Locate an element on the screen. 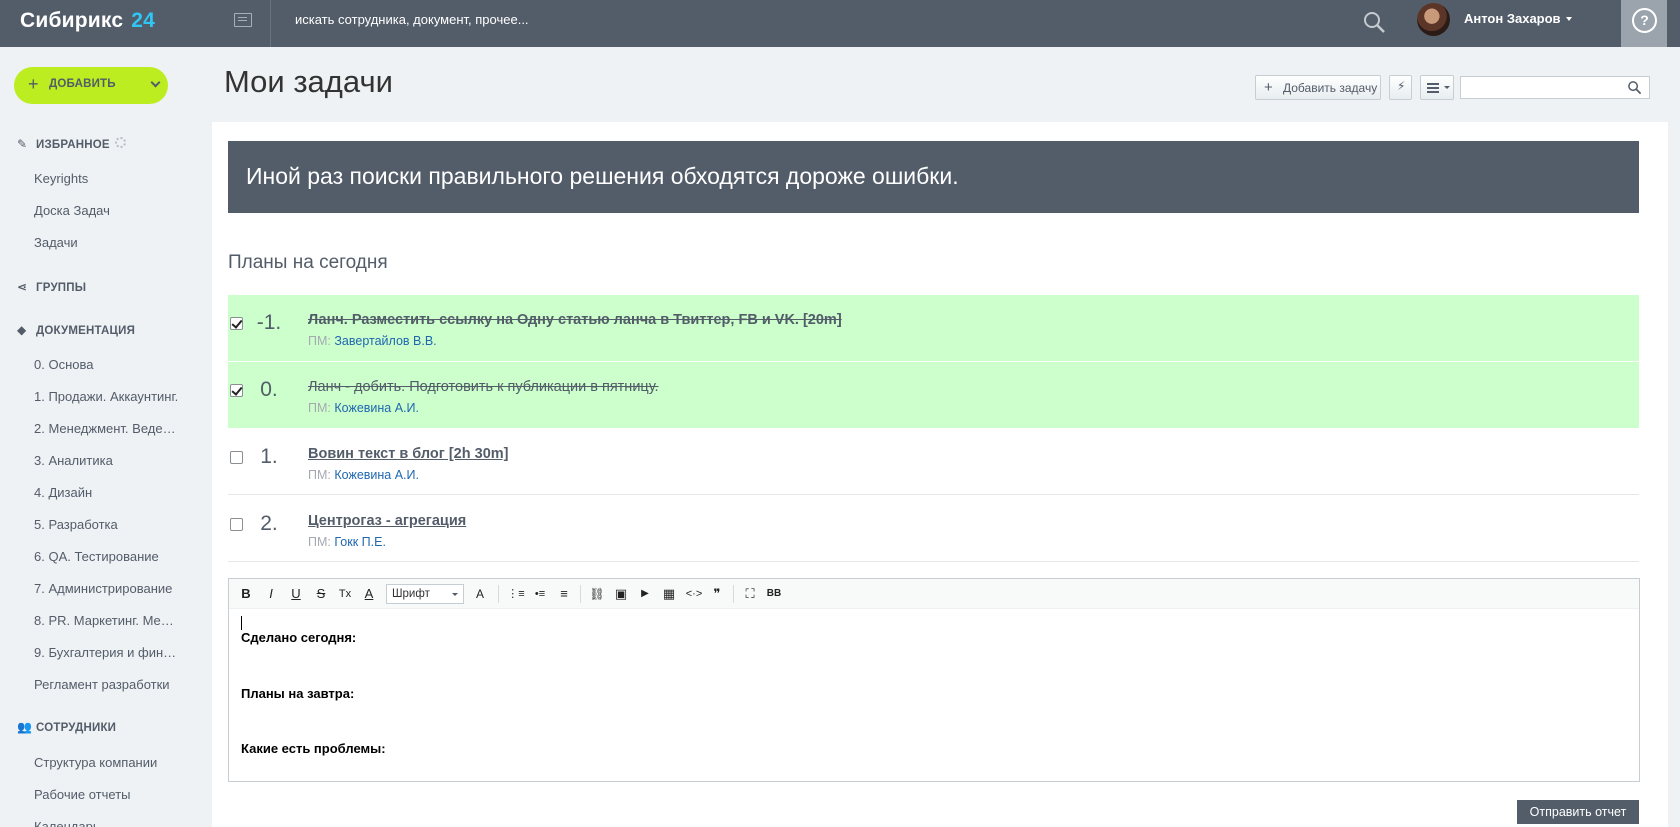 The width and height of the screenshot is (1680, 827). sidebar-item-doc: Регламент разработки is located at coordinates (102, 684).